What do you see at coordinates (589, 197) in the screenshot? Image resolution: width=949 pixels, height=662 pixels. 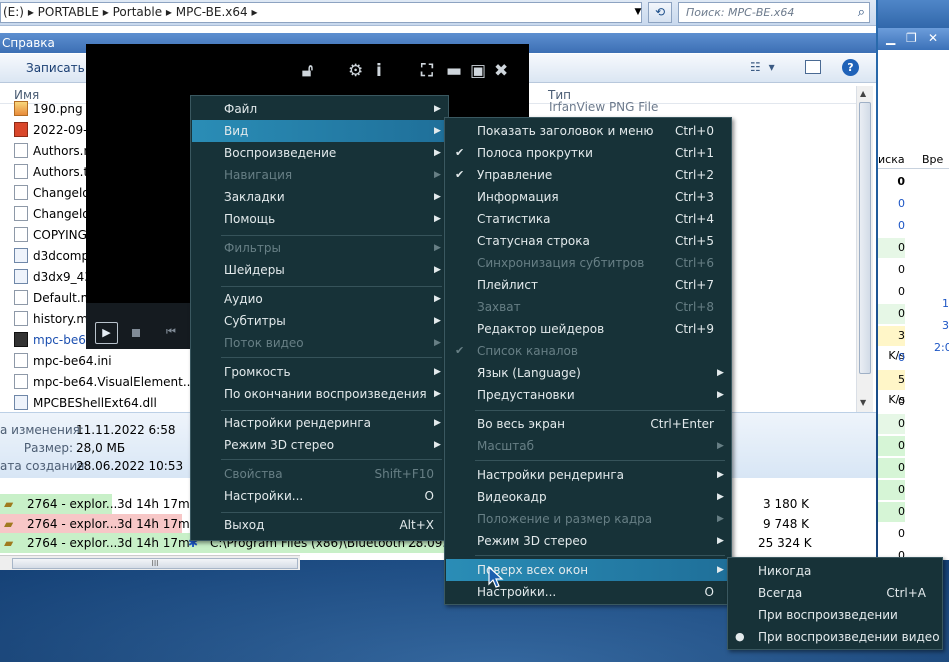 I see `menu-item: Информация Ctrl+3` at bounding box center [589, 197].